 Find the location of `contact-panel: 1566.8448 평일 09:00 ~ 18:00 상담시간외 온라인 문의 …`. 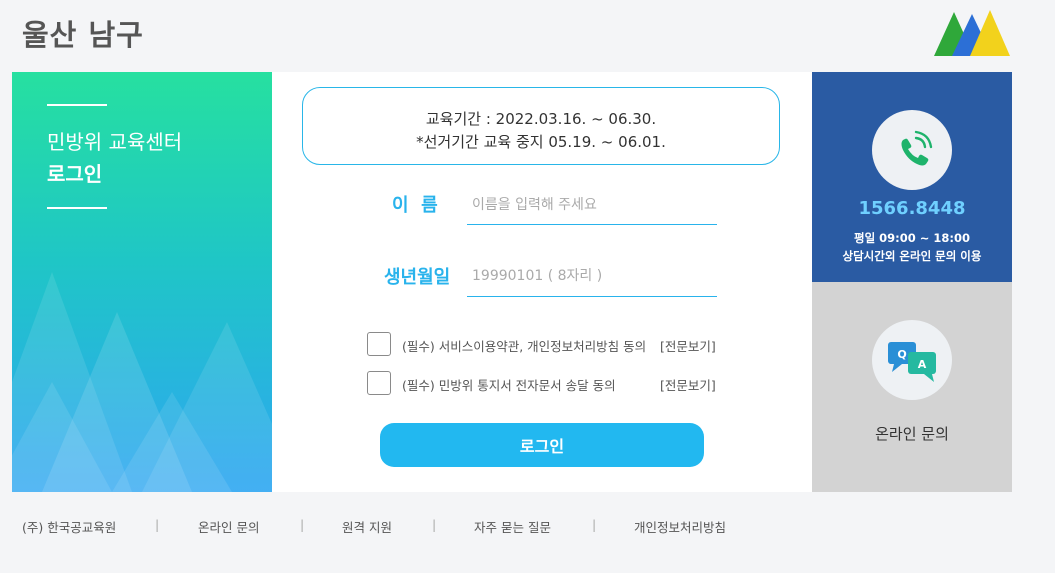

contact-panel: 1566.8448 평일 09:00 ~ 18:00 상담시간외 온라인 문의 … is located at coordinates (912, 177).